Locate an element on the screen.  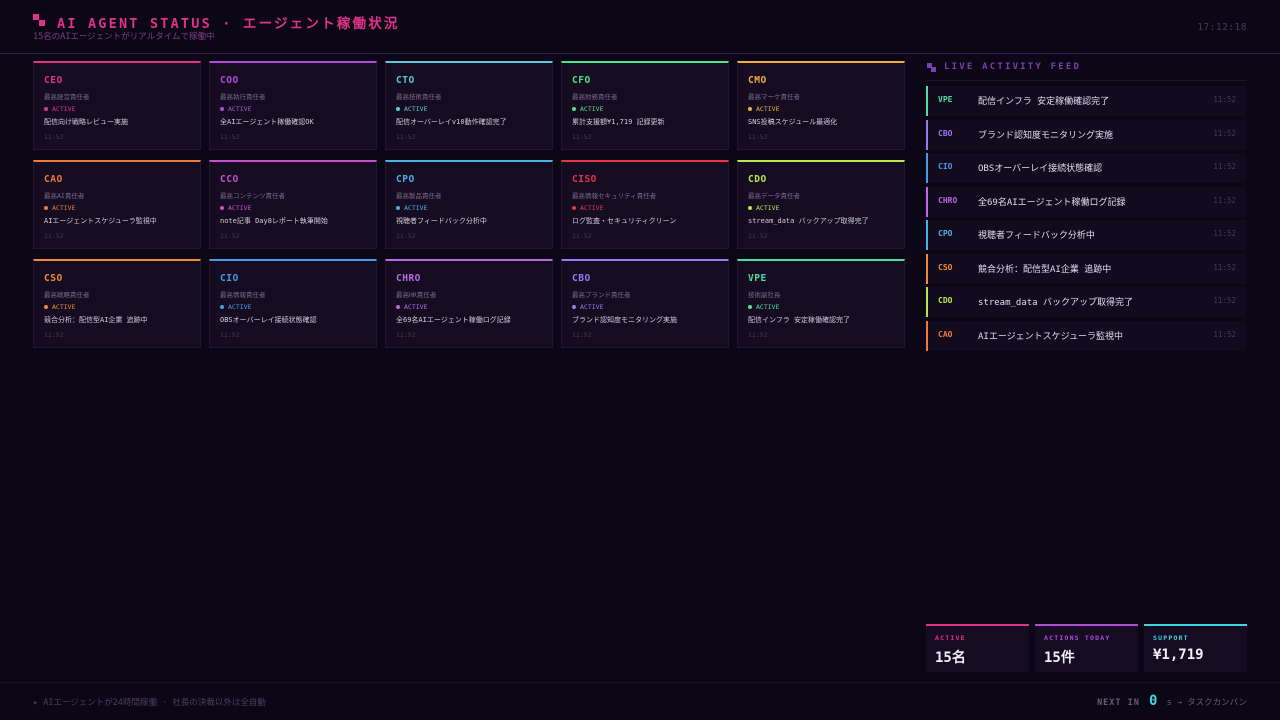
agent-card-coo: COO 最高執行責任者 ACTIVE 全AIエージェント稼働確認OK 11:52 is located at coordinates (293, 105).